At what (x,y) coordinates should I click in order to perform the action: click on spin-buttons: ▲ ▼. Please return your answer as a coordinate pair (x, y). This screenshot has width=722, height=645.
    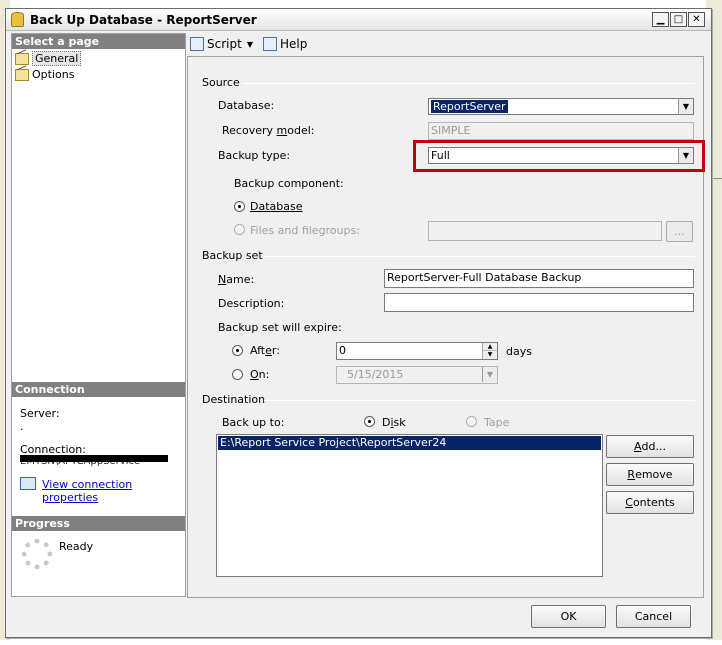
    Looking at the image, I should click on (489, 351).